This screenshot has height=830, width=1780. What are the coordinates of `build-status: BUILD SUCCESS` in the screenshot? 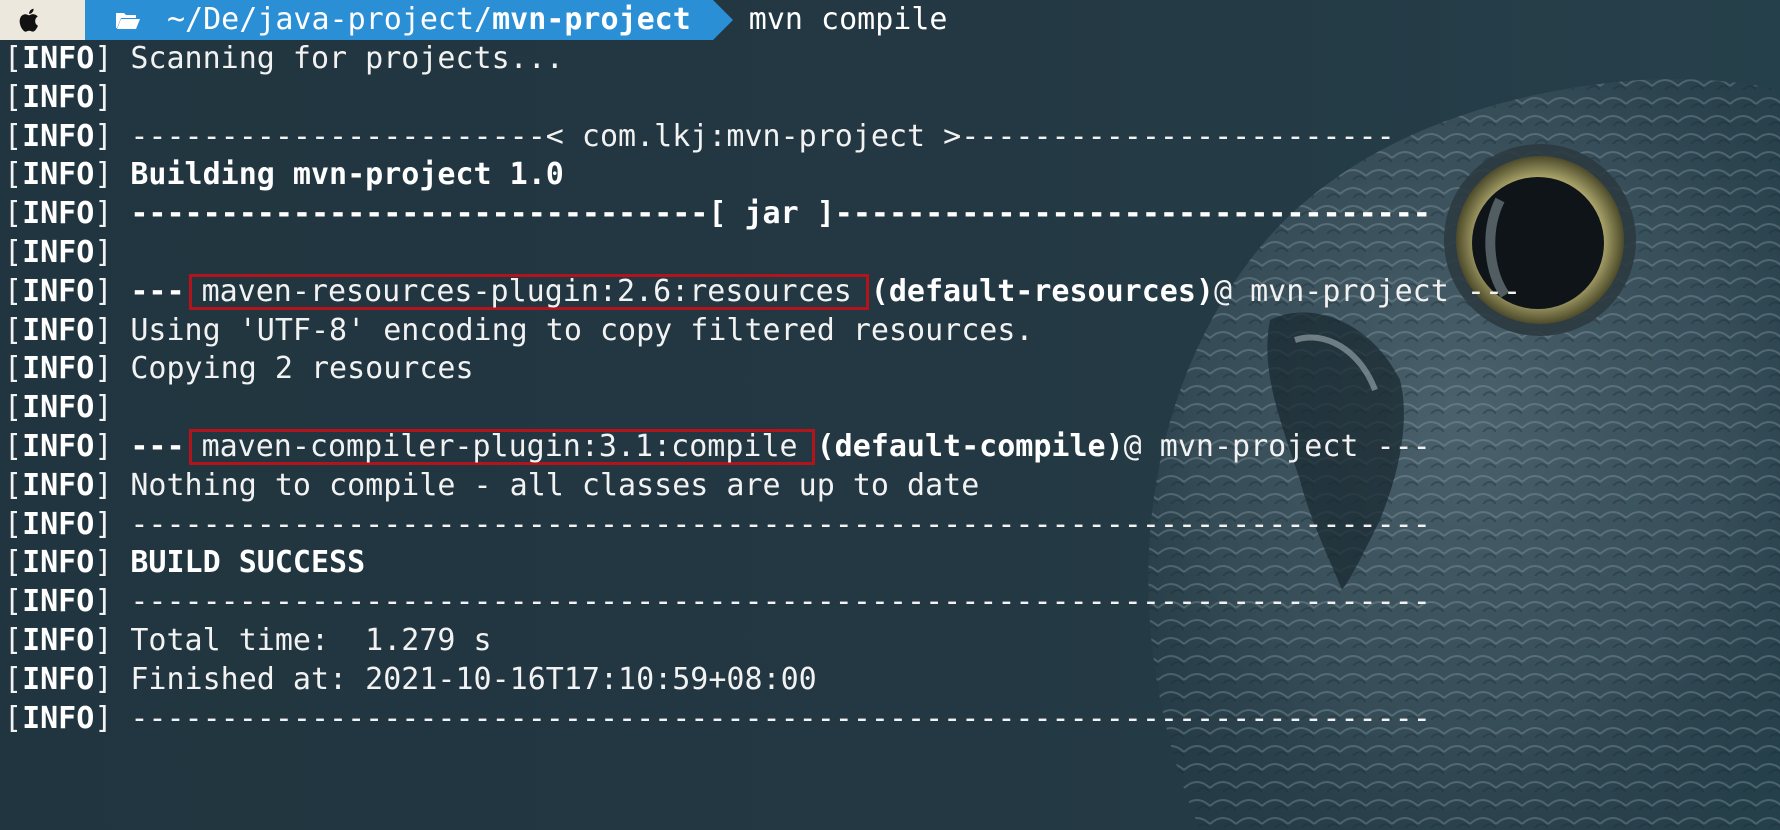 It's located at (248, 563).